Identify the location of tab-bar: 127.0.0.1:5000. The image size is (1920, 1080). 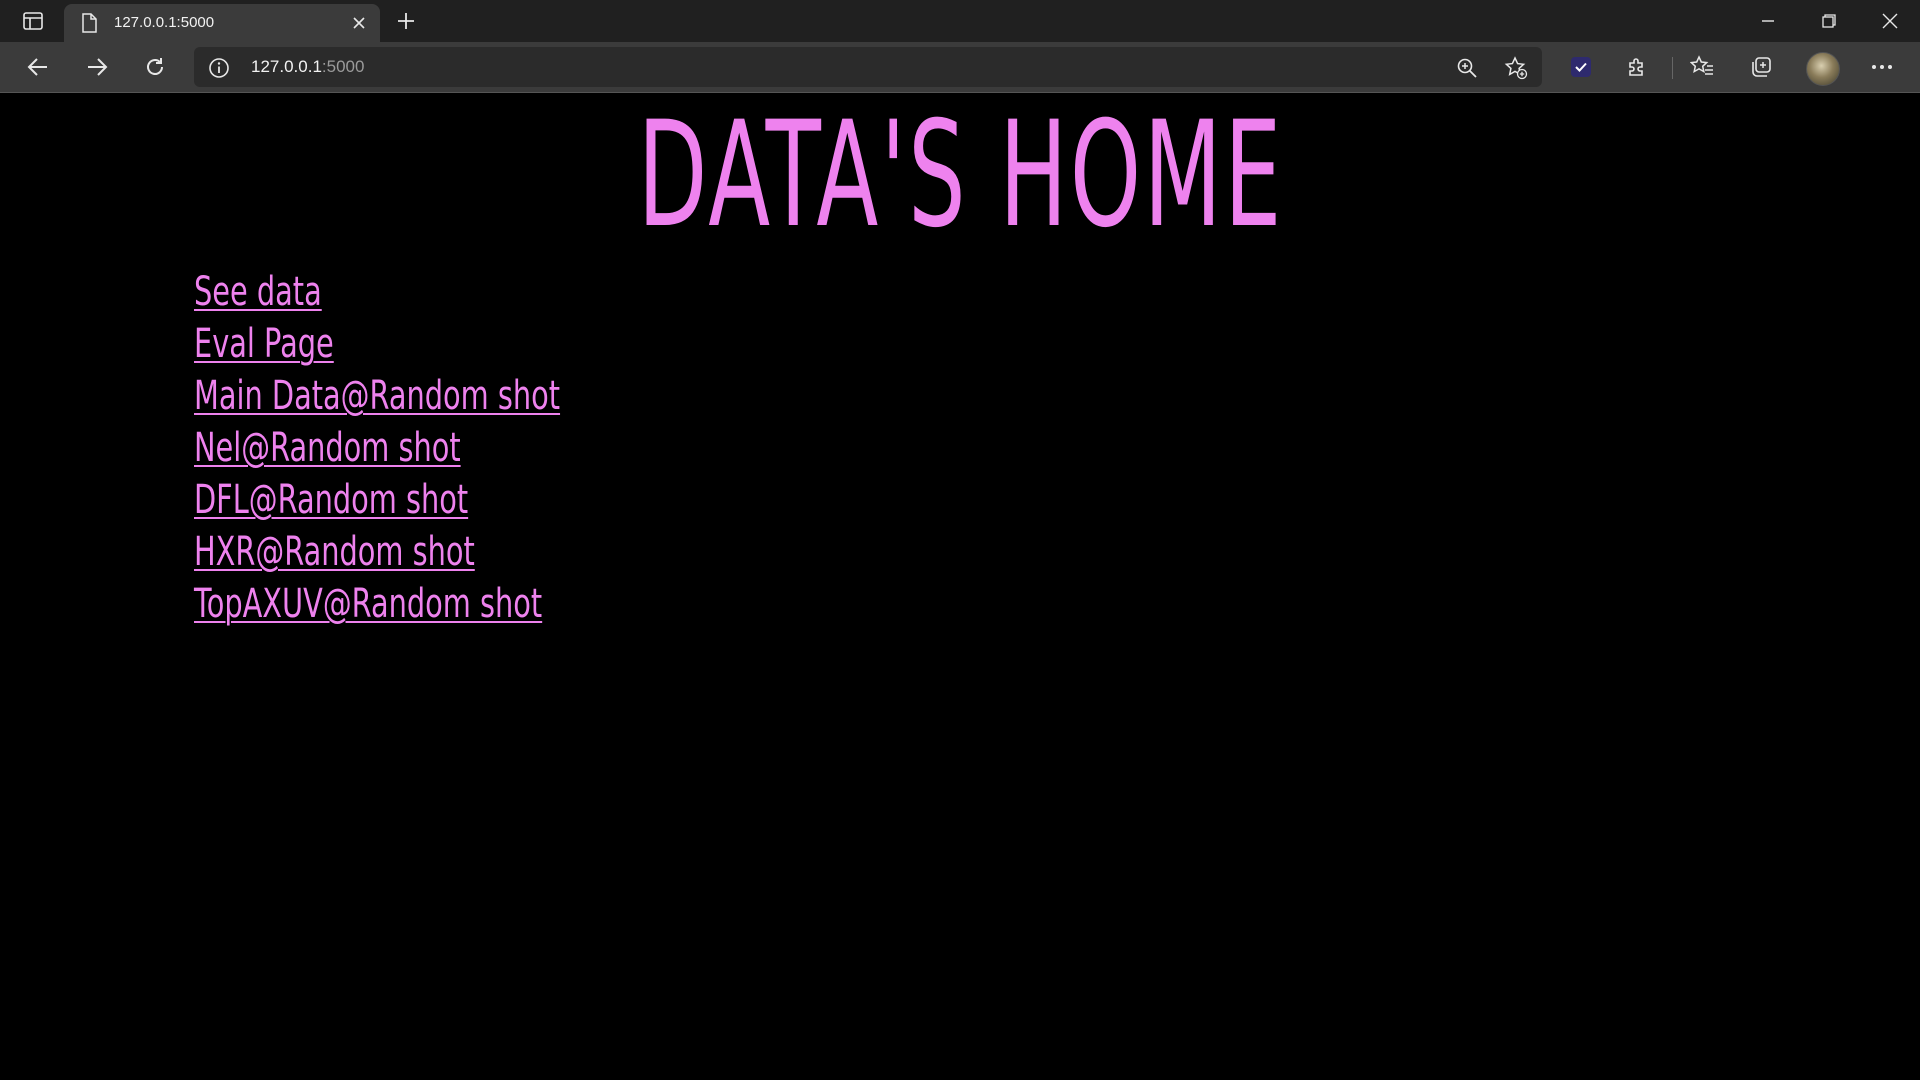
(960, 21).